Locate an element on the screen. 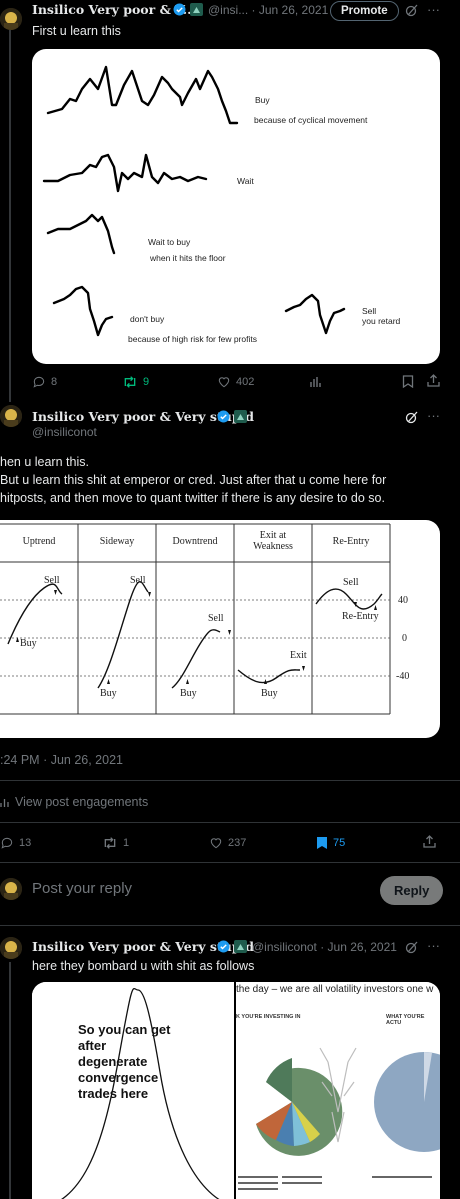  tweet-text: First u learn this is located at coordinates (76, 31).